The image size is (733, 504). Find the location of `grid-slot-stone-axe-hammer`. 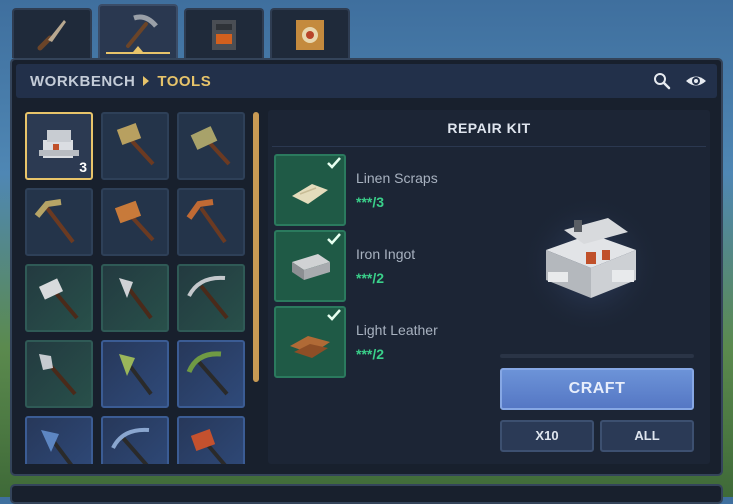

grid-slot-stone-axe-hammer is located at coordinates (211, 146).